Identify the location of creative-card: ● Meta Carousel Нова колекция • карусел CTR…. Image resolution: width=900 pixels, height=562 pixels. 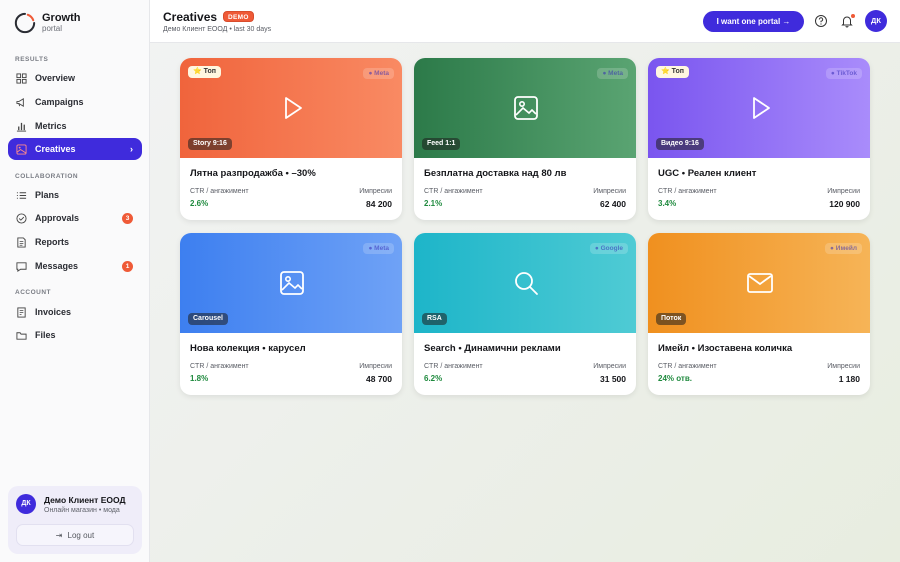
(291, 314).